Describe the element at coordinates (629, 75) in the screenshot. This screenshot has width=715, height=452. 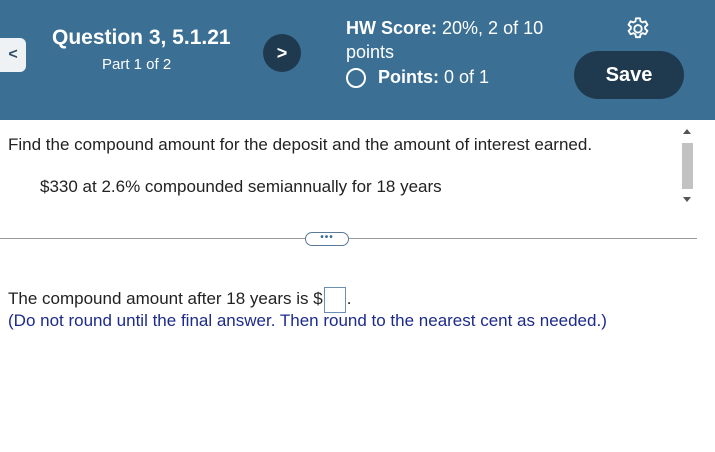
I see `save-button: Save` at that location.